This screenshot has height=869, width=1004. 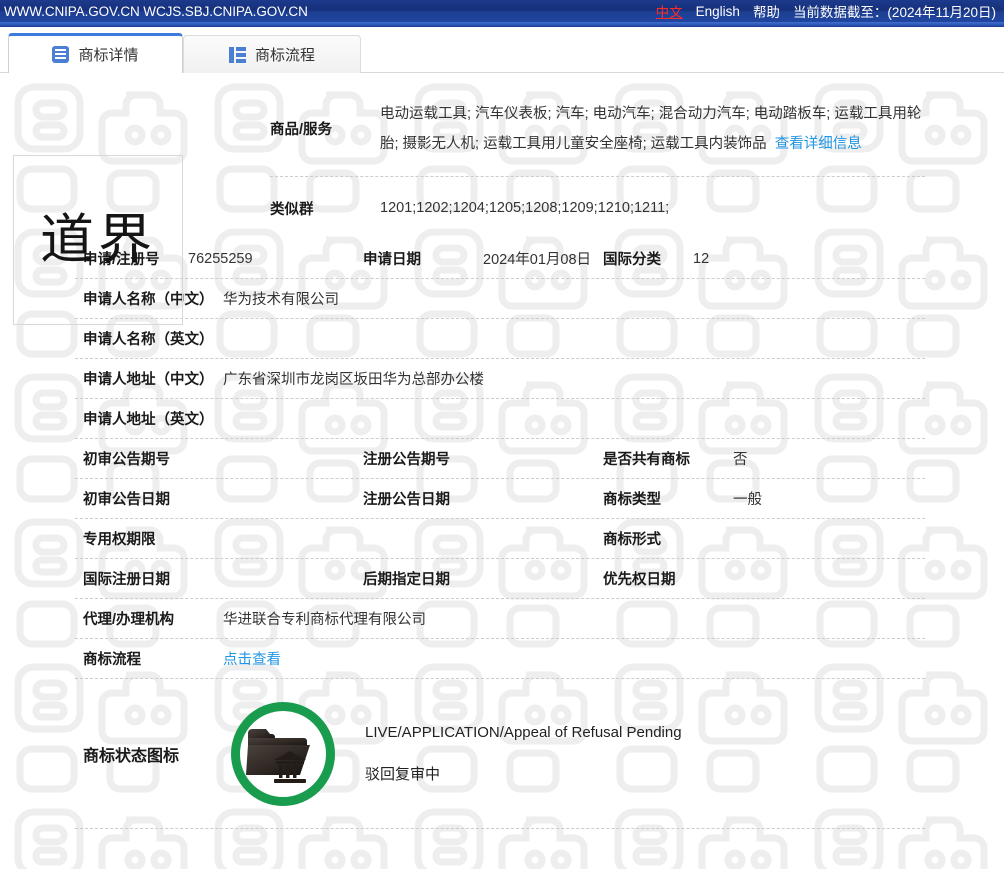 I want to click on site-domains: WWW.CNIPA.GOV.CN WCJS.SBJ.CNIPA.GOV.CN, so click(x=156, y=11).